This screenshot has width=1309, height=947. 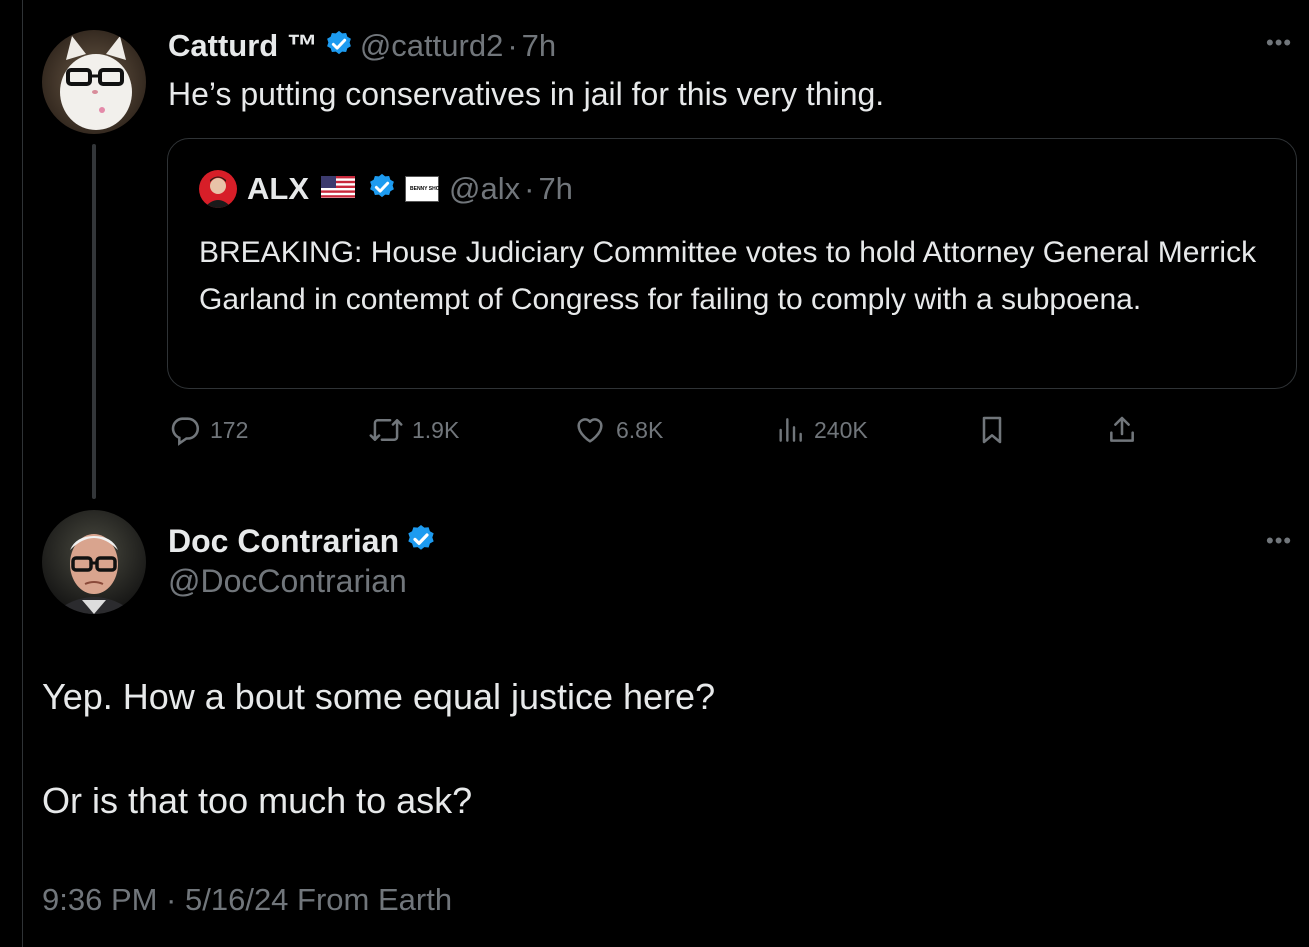 I want to click on like-button: 6.8K, so click(x=617, y=430).